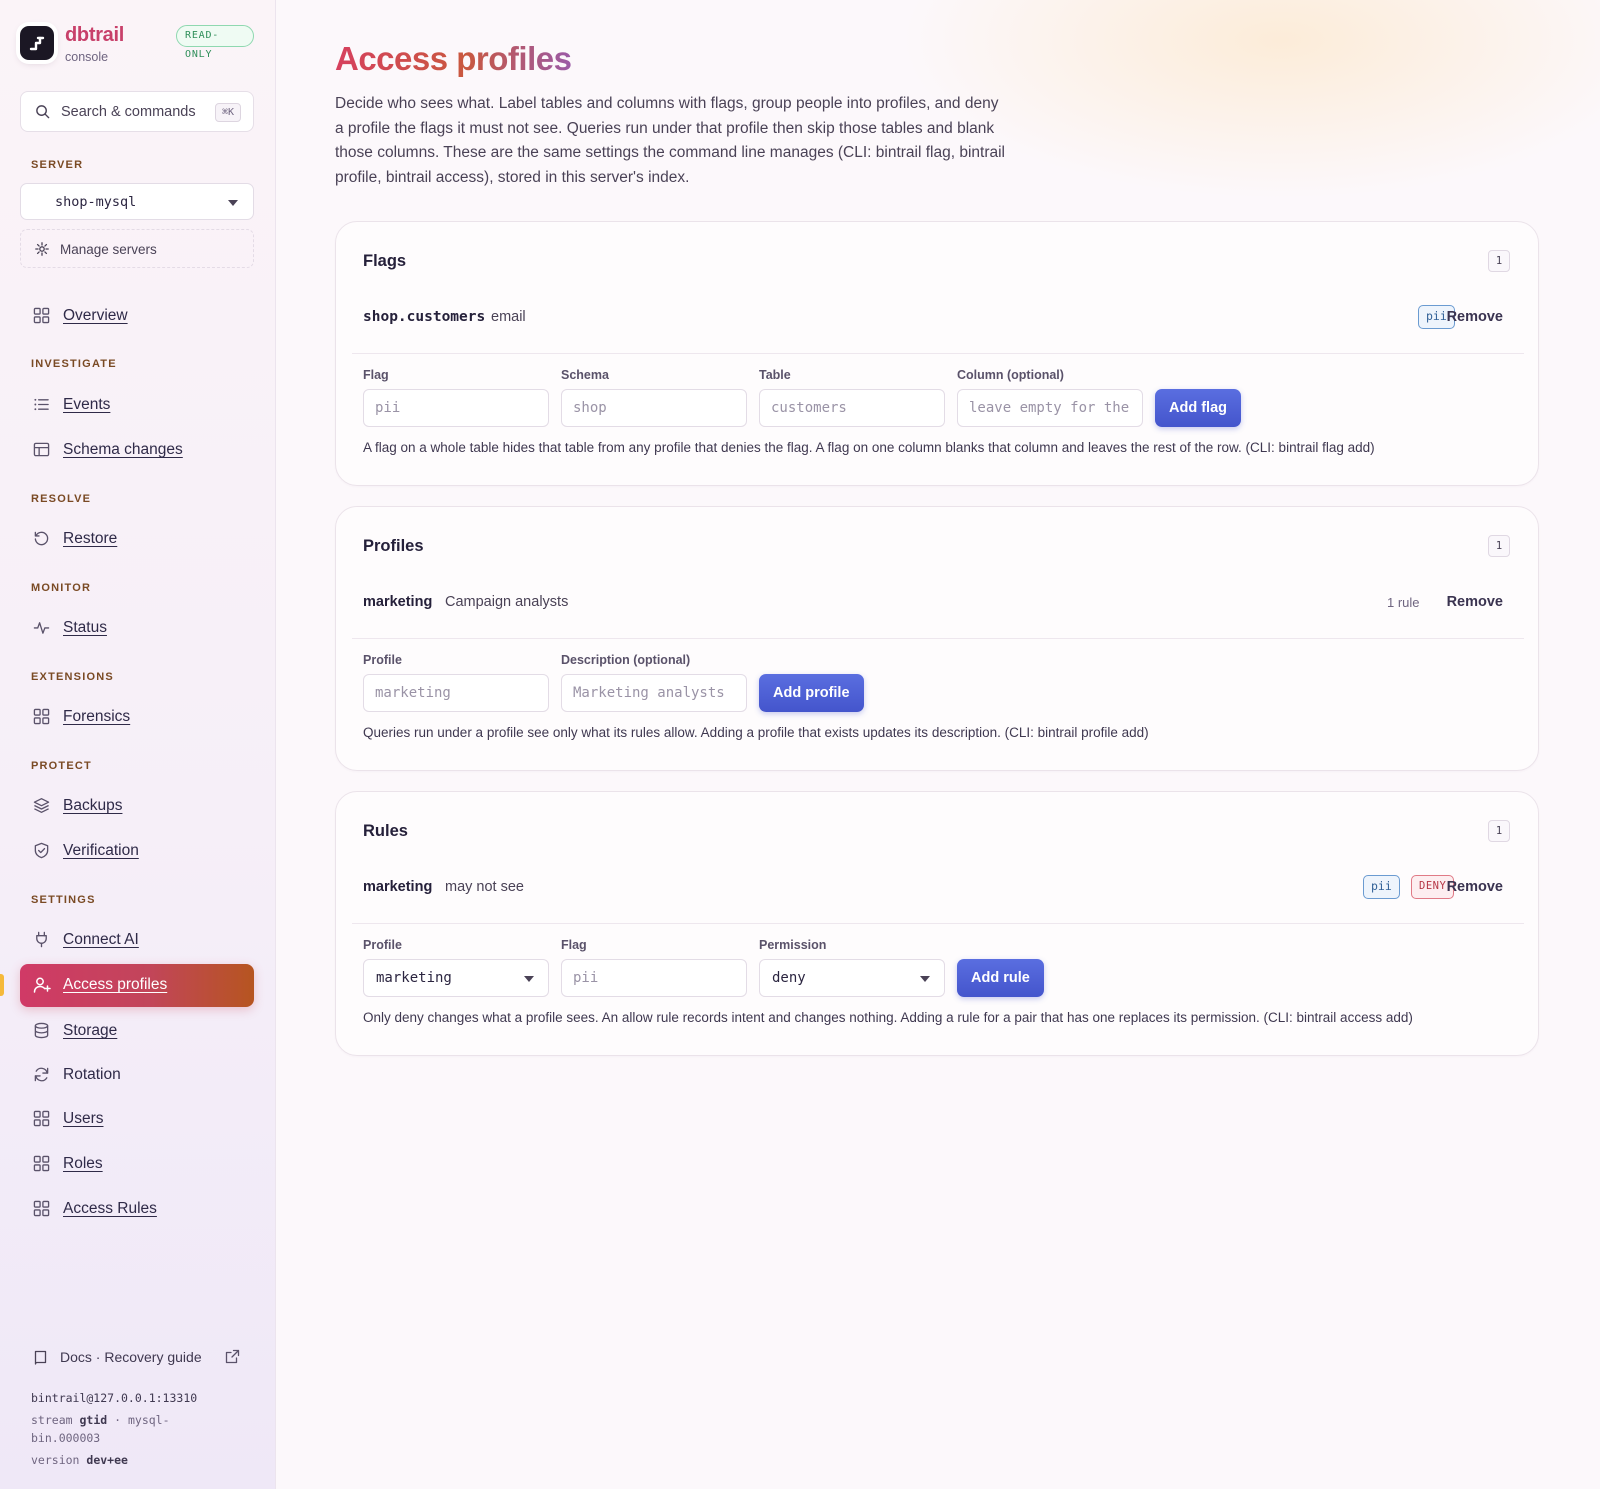 Image resolution: width=1600 pixels, height=1489 pixels. I want to click on caret-down-icon, so click(925, 979).